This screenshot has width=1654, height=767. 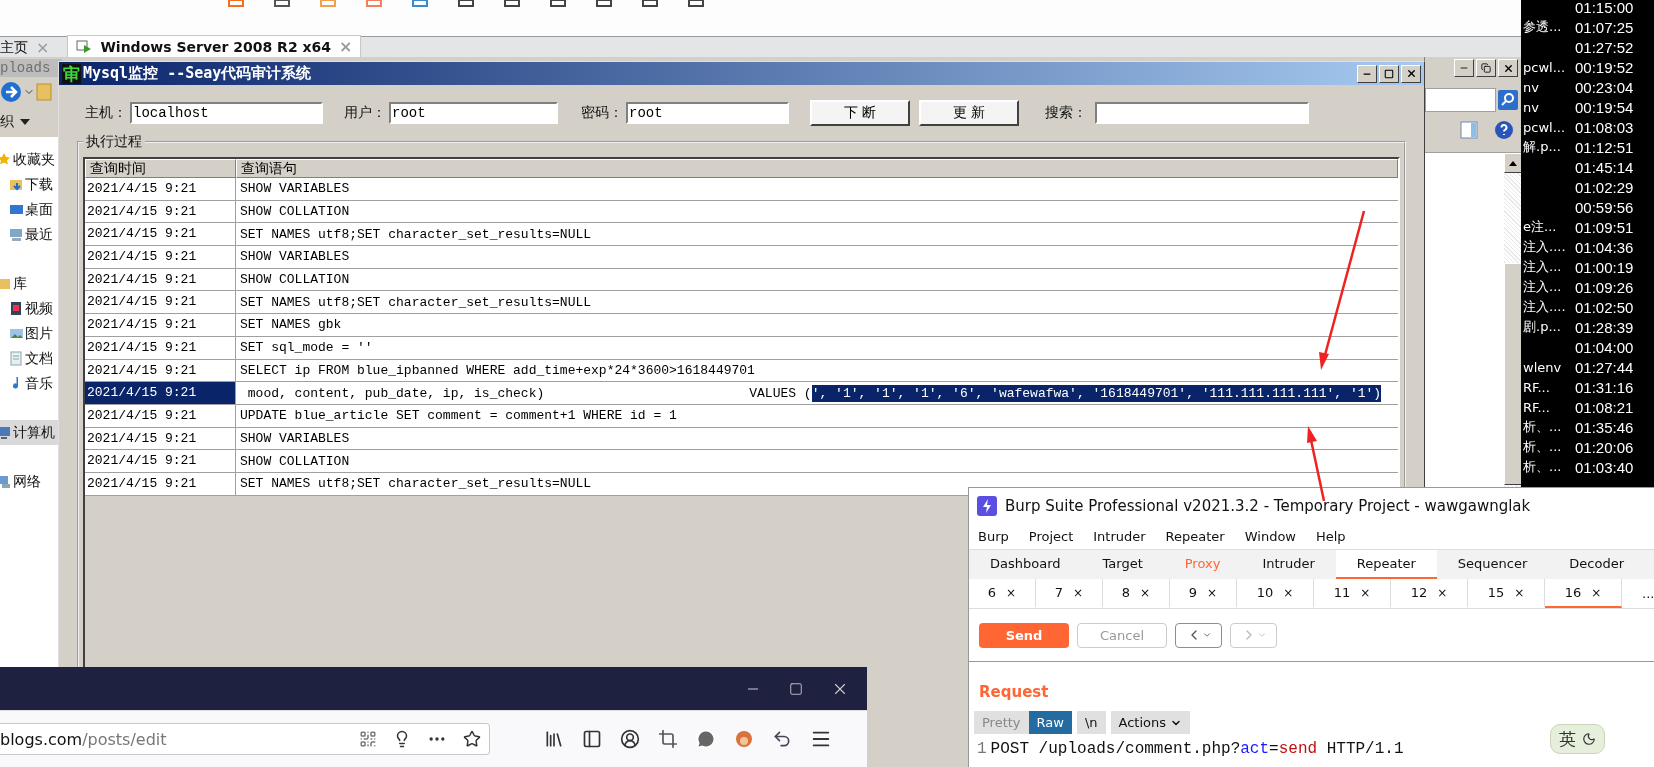 I want to click on sidebar-item: 桌面, so click(x=29, y=209).